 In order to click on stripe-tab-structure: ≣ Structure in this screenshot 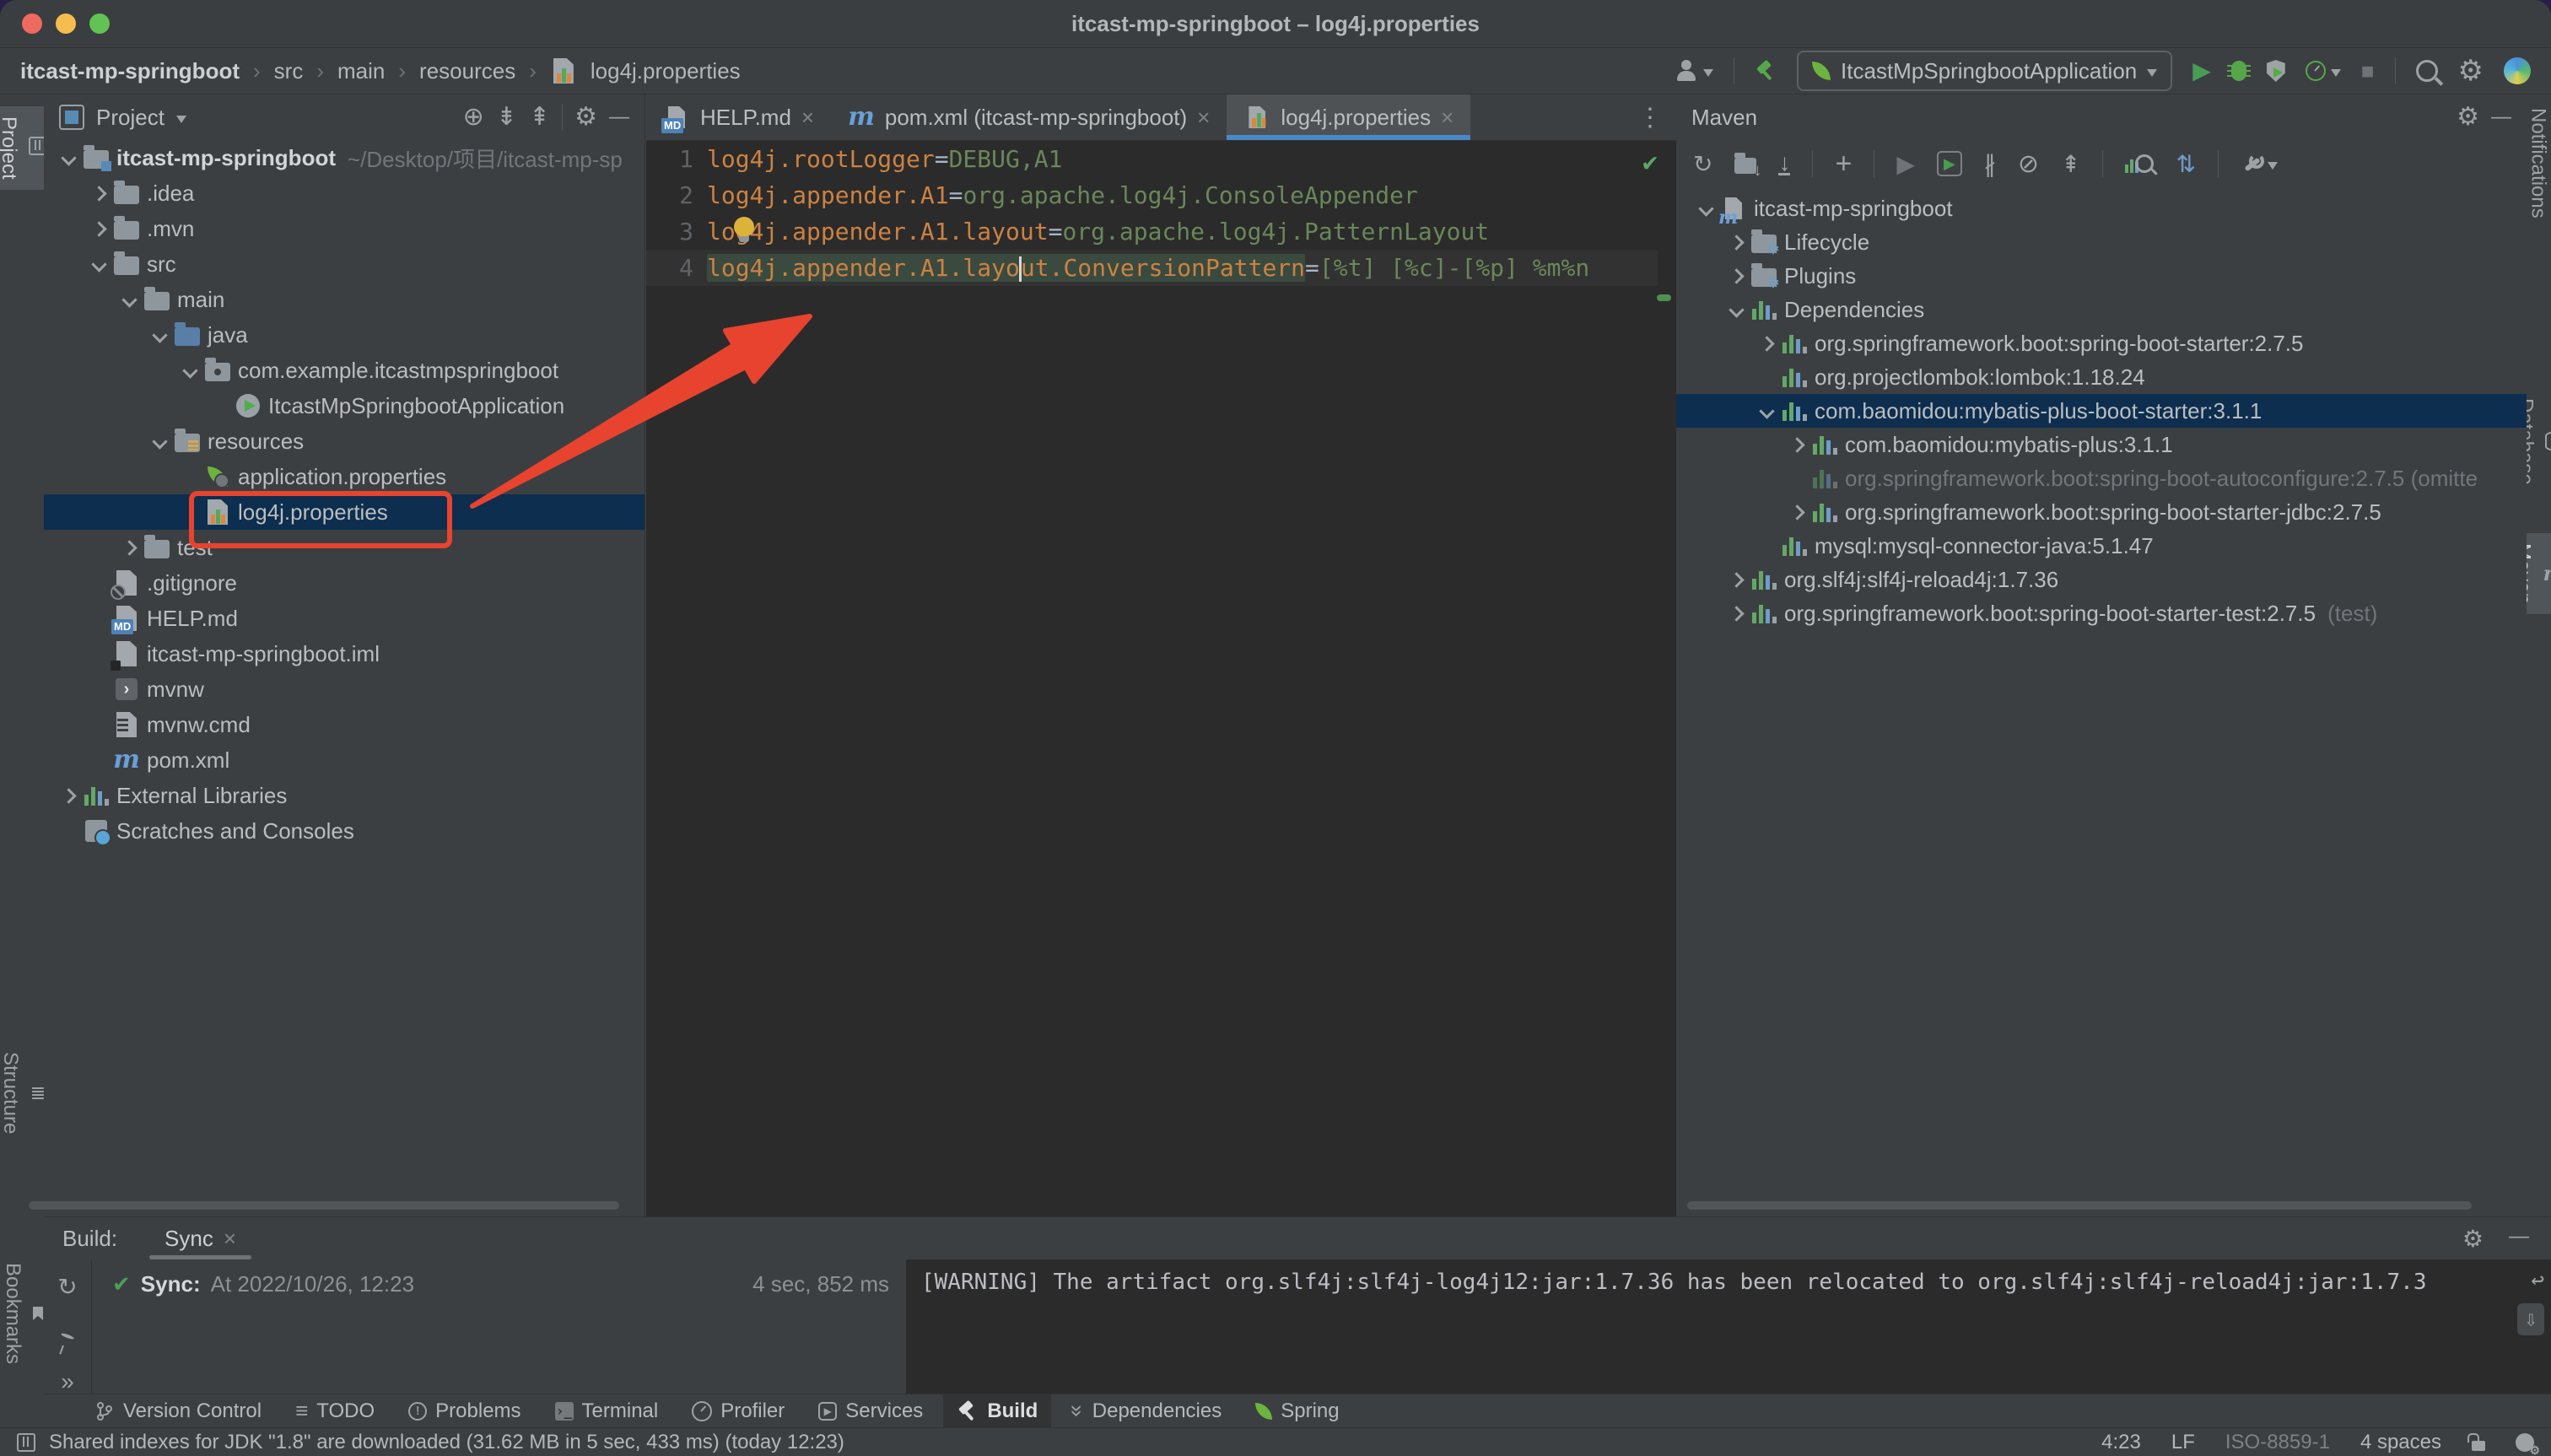, I will do `click(23, 1093)`.